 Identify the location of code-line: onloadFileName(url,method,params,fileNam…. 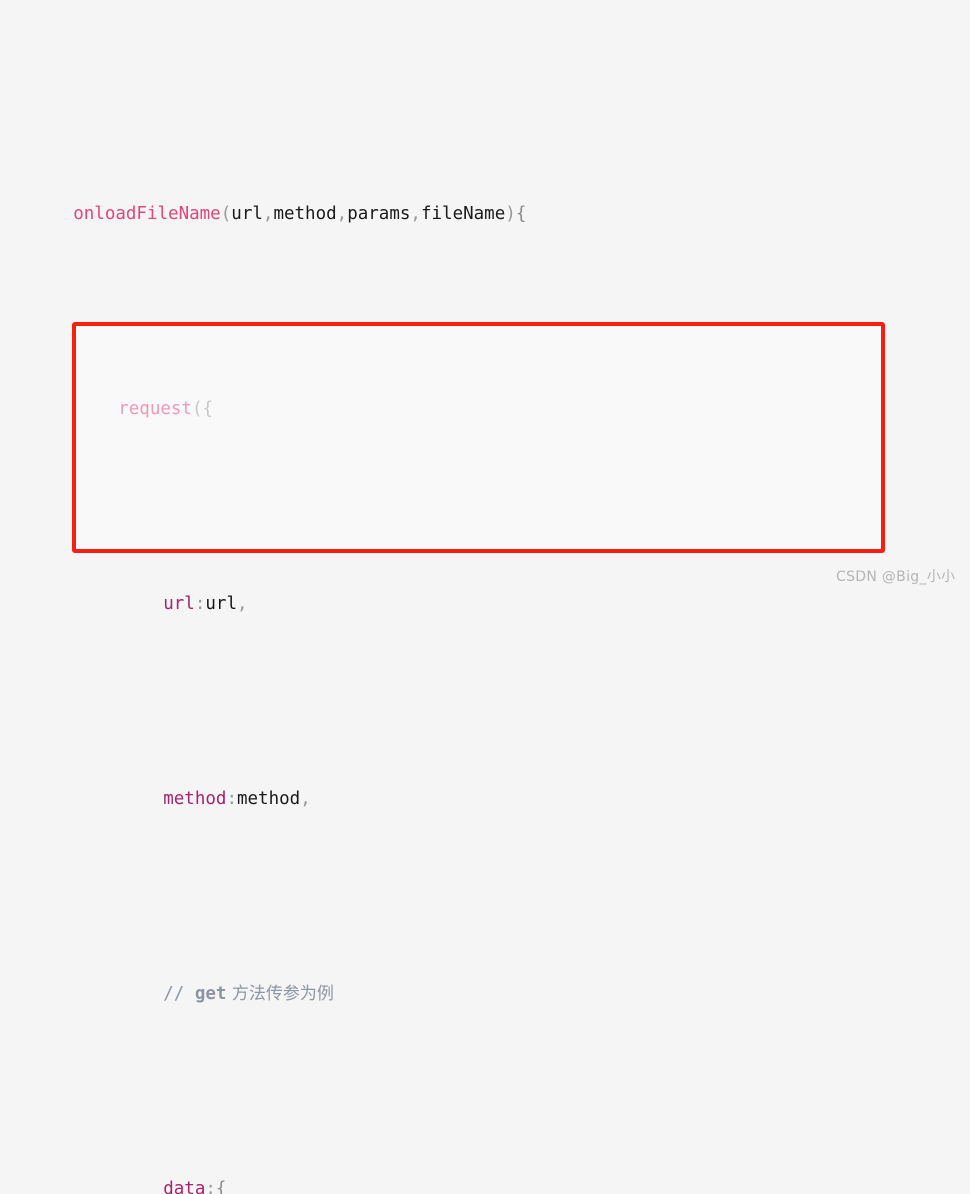
(485, 190).